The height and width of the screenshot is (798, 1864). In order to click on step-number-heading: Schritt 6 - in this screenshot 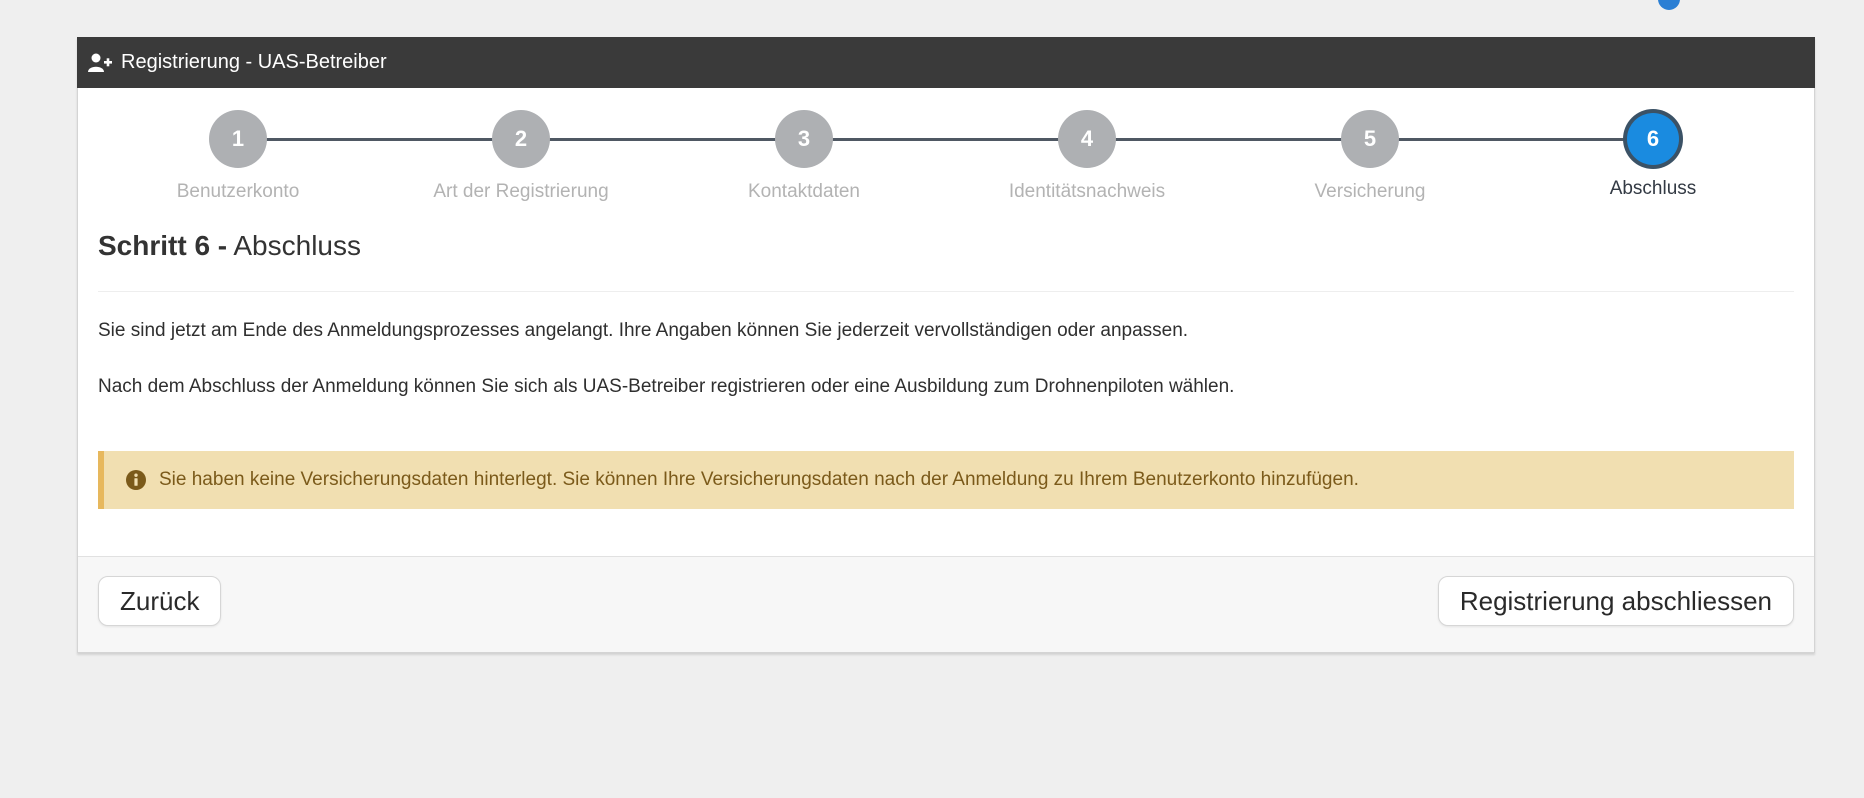, I will do `click(163, 245)`.